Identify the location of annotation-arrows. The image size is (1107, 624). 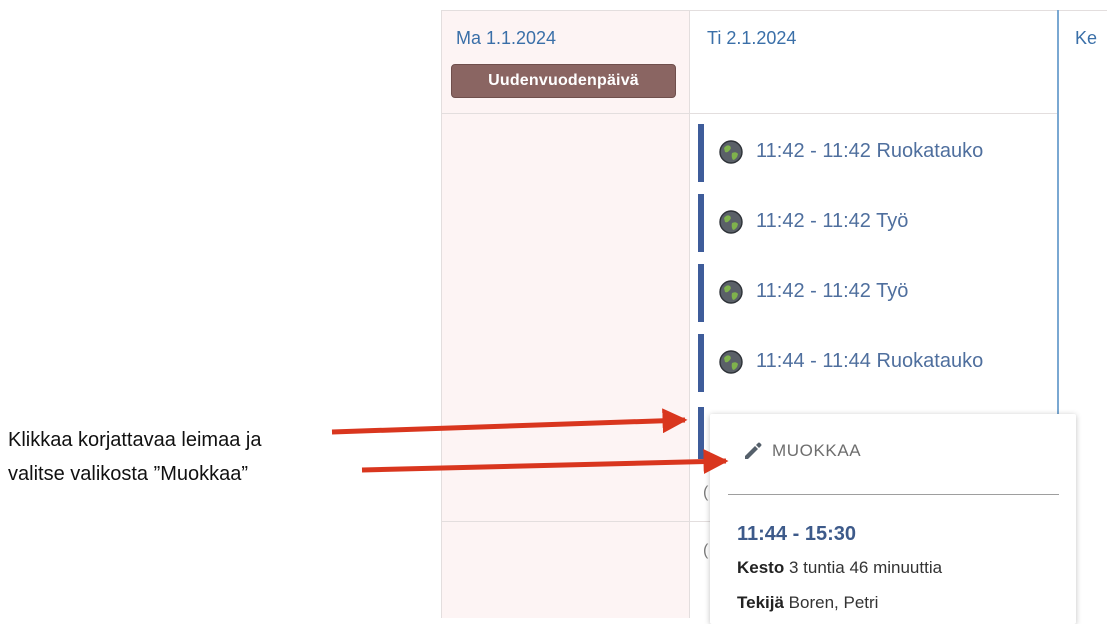
(530, 441).